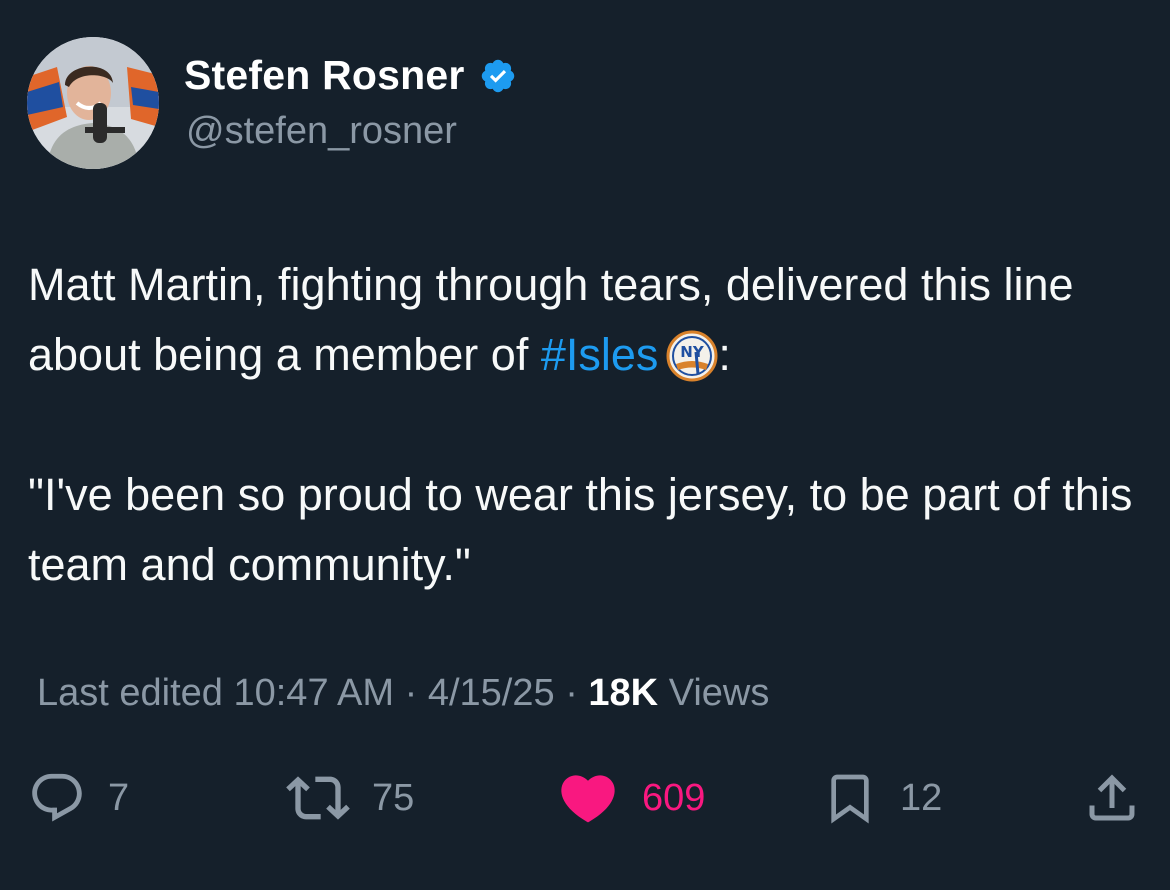  What do you see at coordinates (57, 797) in the screenshot?
I see `reply-icon` at bounding box center [57, 797].